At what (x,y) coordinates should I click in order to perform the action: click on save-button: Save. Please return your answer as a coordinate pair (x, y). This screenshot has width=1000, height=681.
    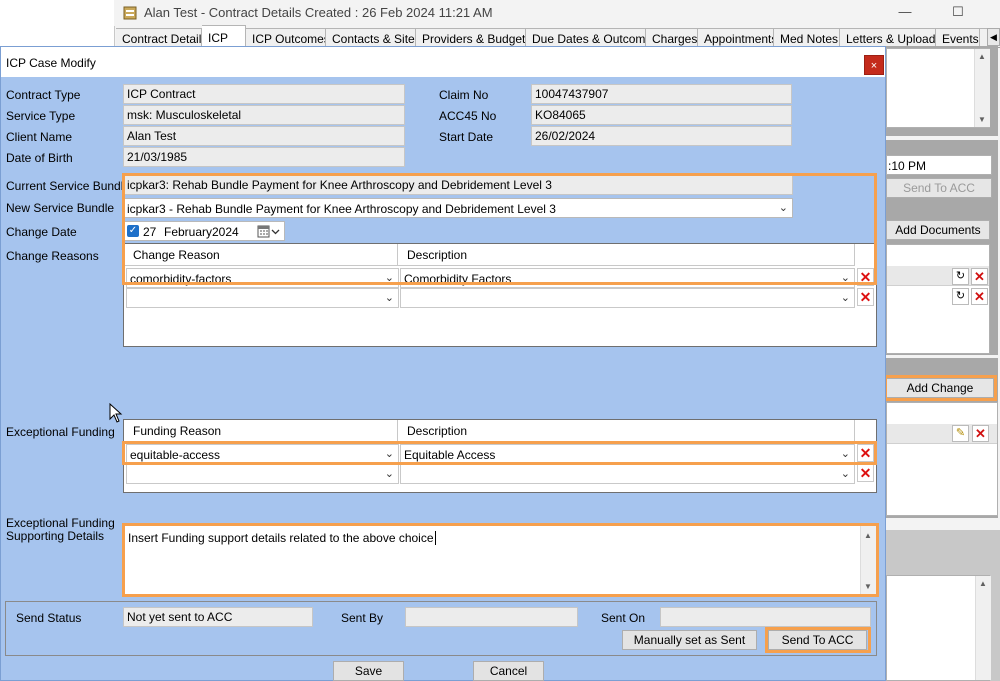
    Looking at the image, I should click on (368, 671).